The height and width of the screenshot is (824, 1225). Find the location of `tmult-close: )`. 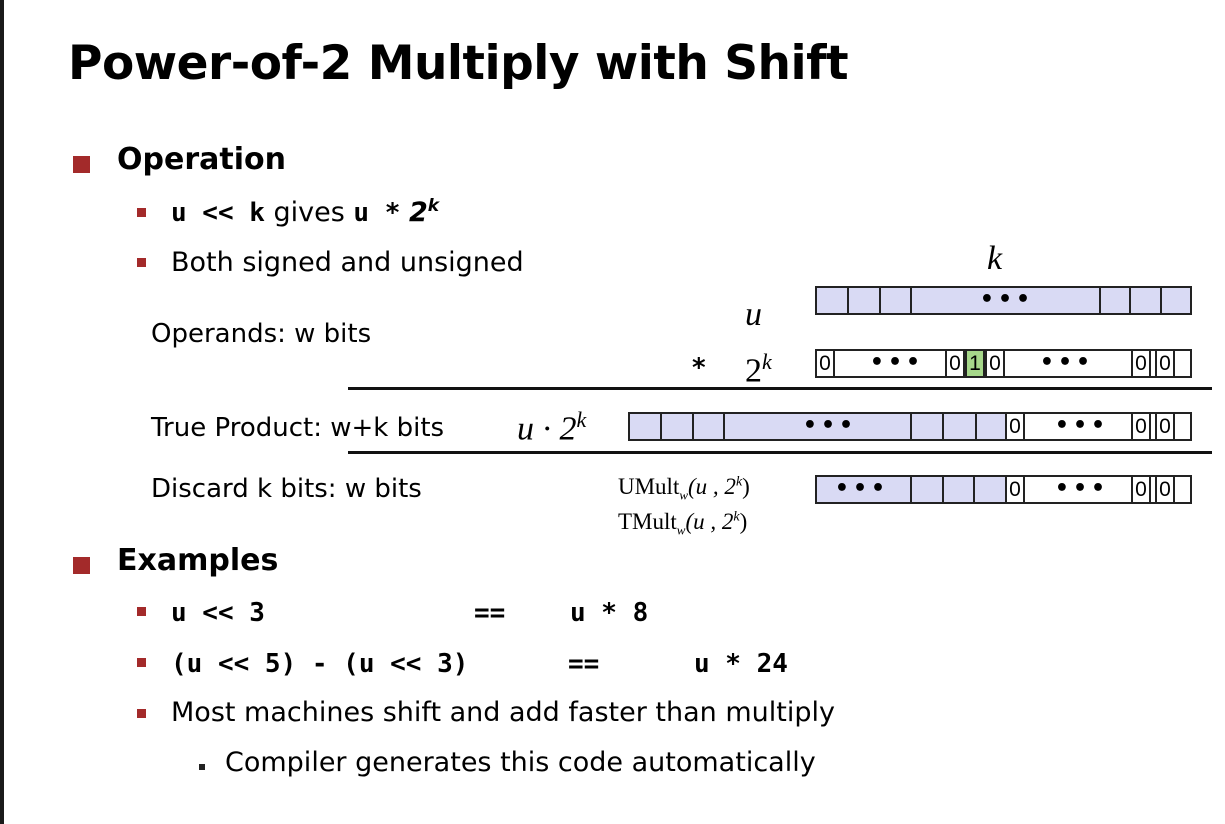

tmult-close: ) is located at coordinates (743, 521).